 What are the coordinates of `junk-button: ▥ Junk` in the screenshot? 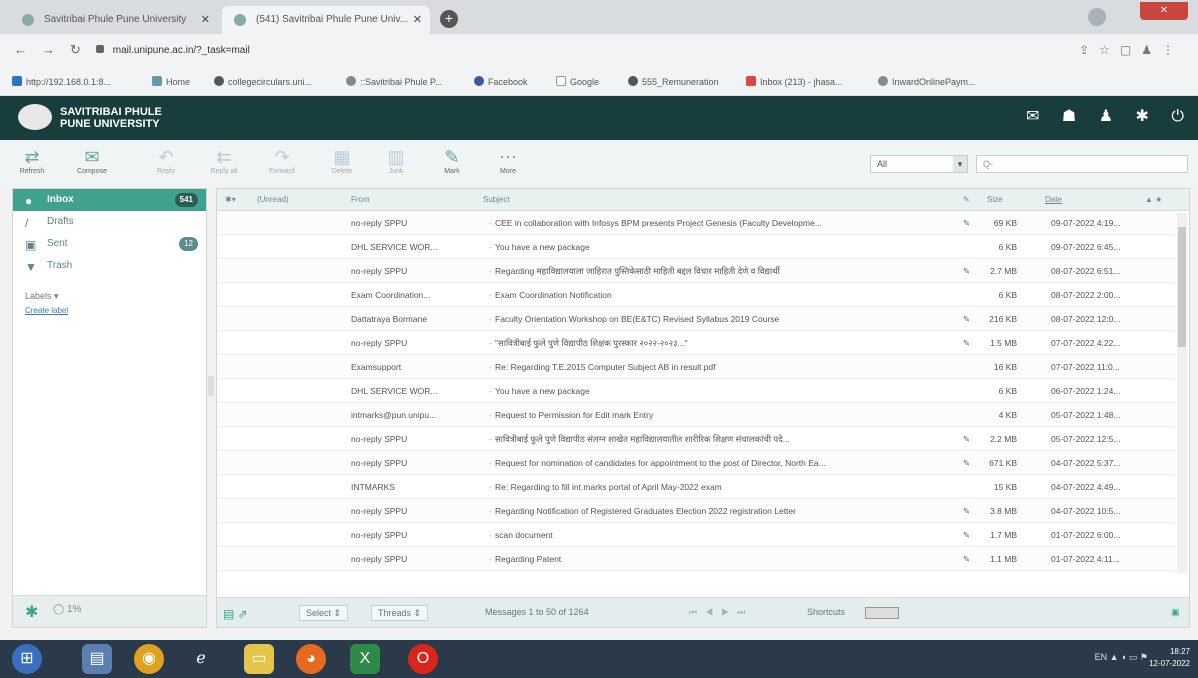 It's located at (396, 160).